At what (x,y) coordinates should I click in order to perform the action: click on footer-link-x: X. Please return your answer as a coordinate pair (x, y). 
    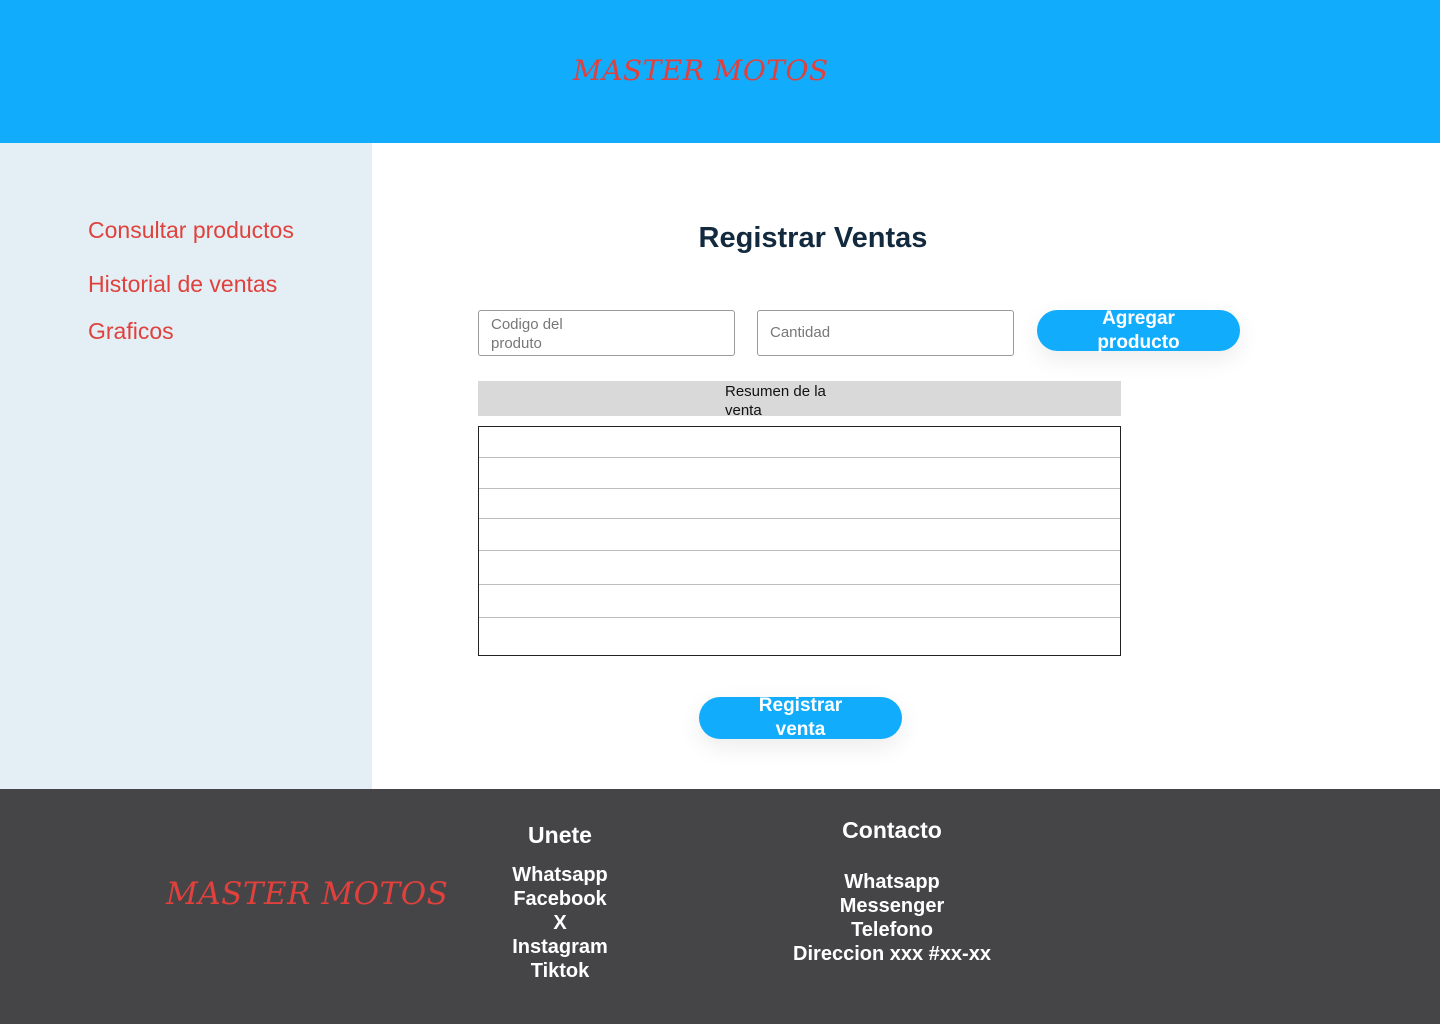
    Looking at the image, I should click on (560, 923).